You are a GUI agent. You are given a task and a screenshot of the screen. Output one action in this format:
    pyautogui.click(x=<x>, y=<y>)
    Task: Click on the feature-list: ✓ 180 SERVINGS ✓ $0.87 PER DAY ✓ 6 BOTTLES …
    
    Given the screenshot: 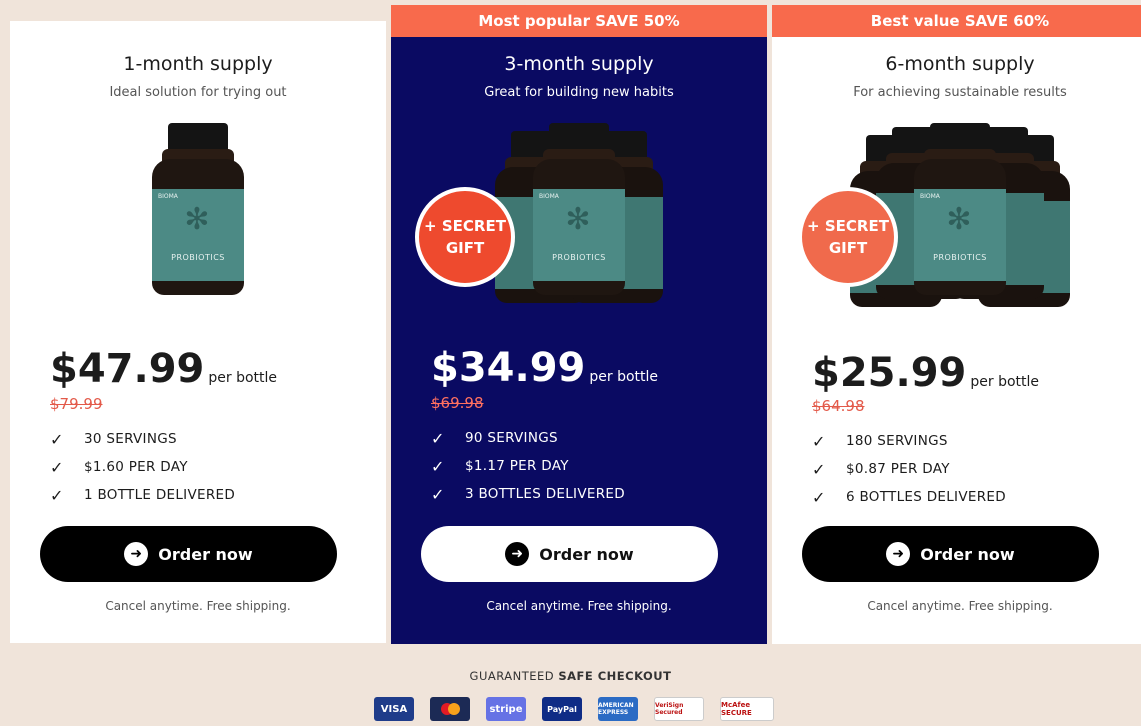 What is the action you would take?
    pyautogui.click(x=909, y=469)
    